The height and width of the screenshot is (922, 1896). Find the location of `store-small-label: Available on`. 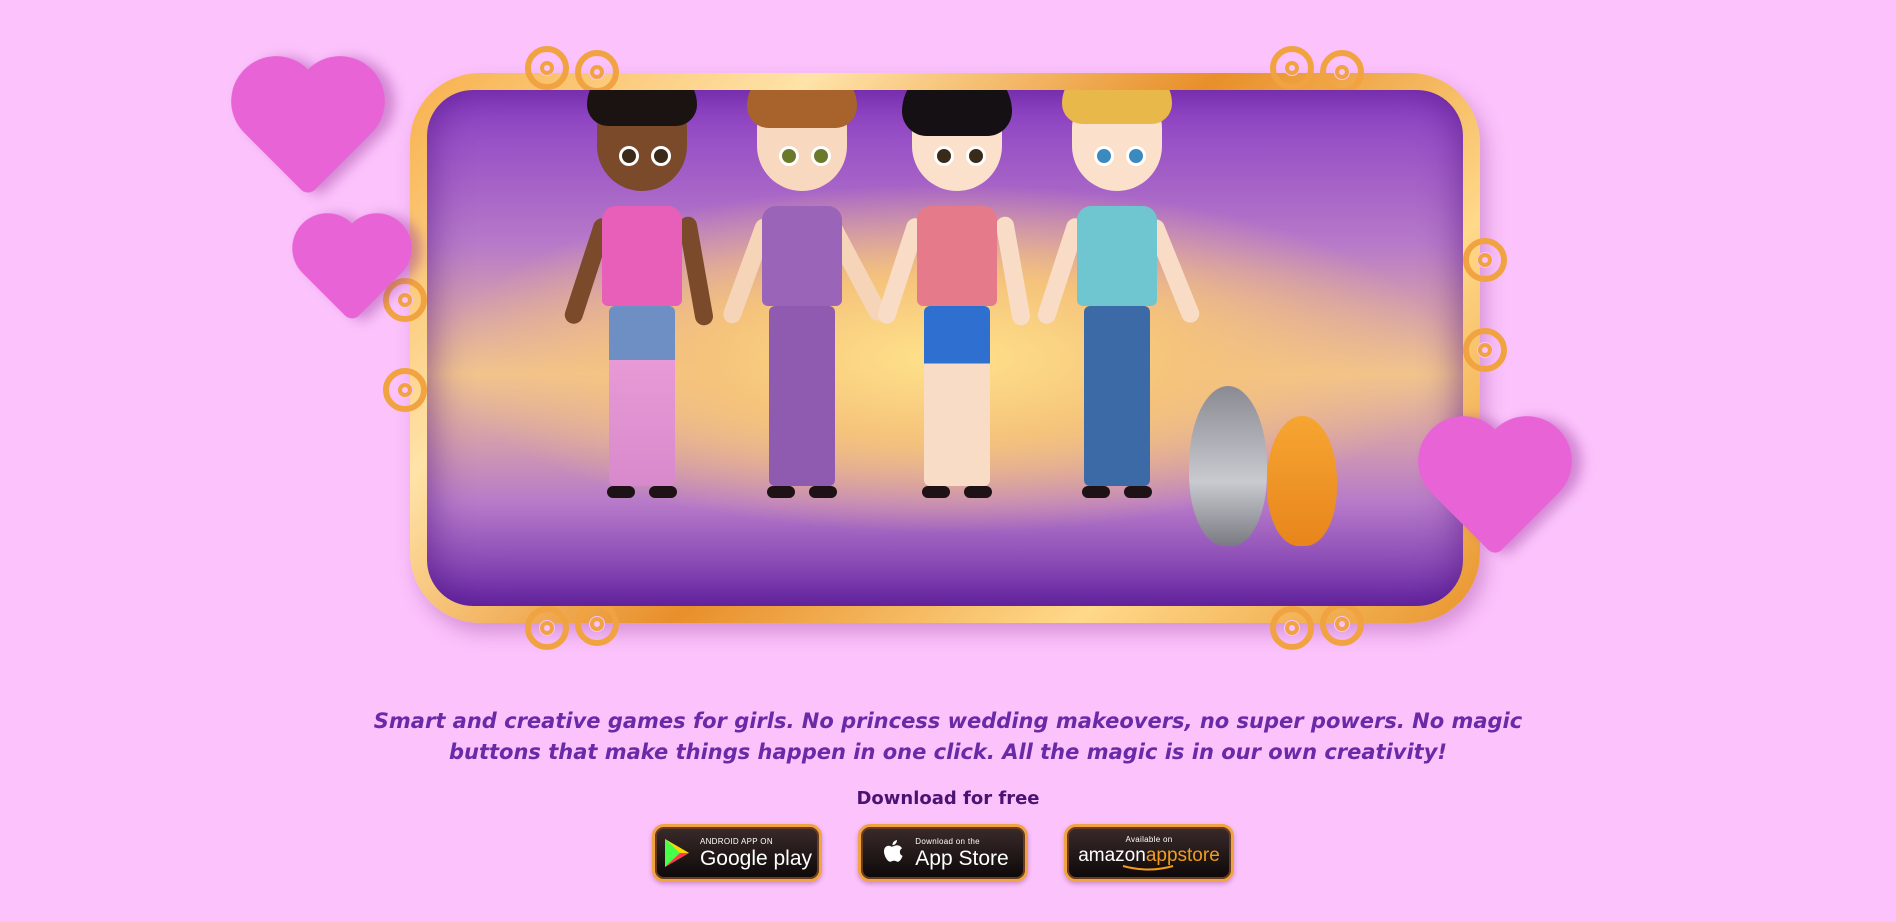

store-small-label: Available on is located at coordinates (1149, 839).